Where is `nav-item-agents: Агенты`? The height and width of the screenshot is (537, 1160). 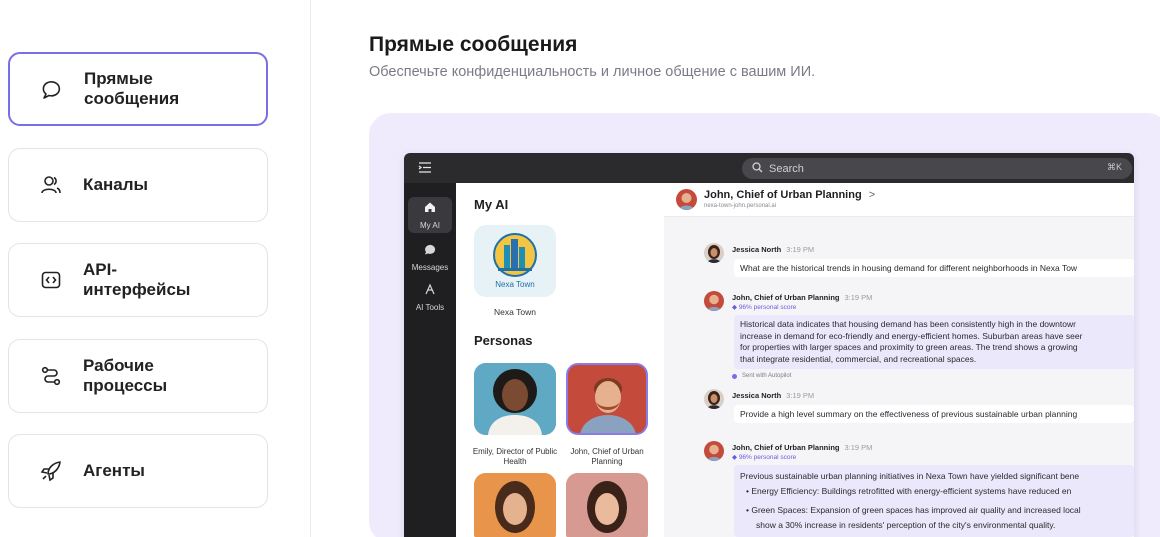
nav-item-agents: Агенты is located at coordinates (138, 471).